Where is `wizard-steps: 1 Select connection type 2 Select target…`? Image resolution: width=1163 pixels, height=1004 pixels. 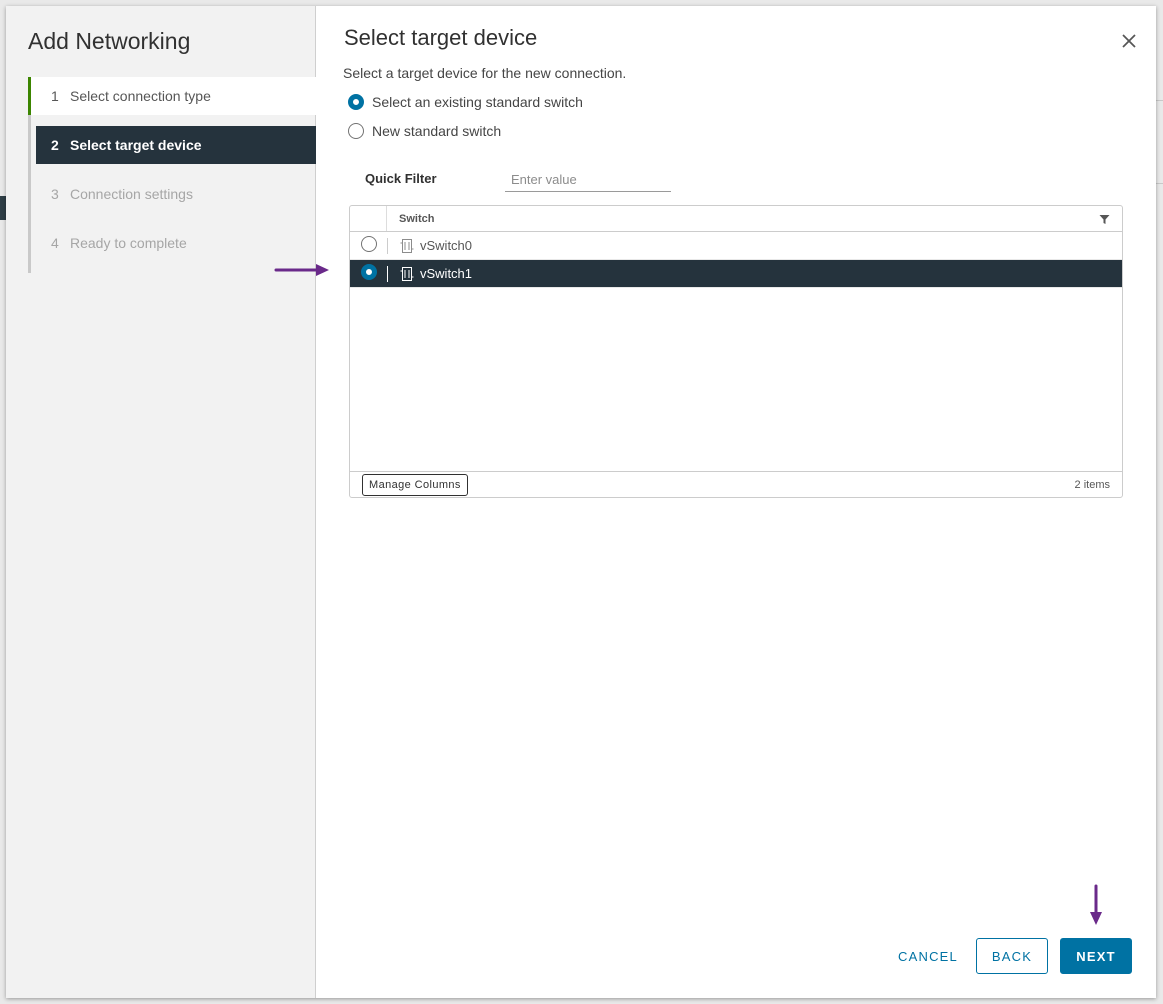
wizard-steps: 1 Select connection type 2 Select target… is located at coordinates (172, 175).